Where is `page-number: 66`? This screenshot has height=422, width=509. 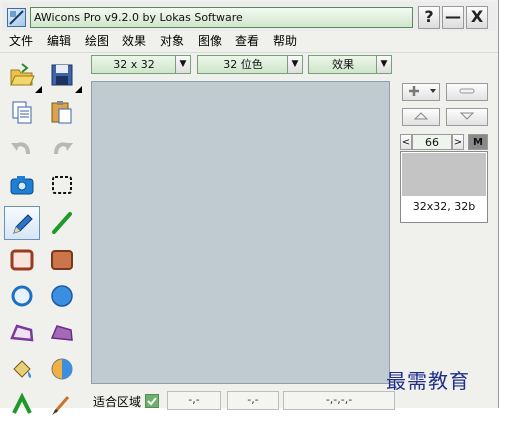
page-number: 66 is located at coordinates (432, 142).